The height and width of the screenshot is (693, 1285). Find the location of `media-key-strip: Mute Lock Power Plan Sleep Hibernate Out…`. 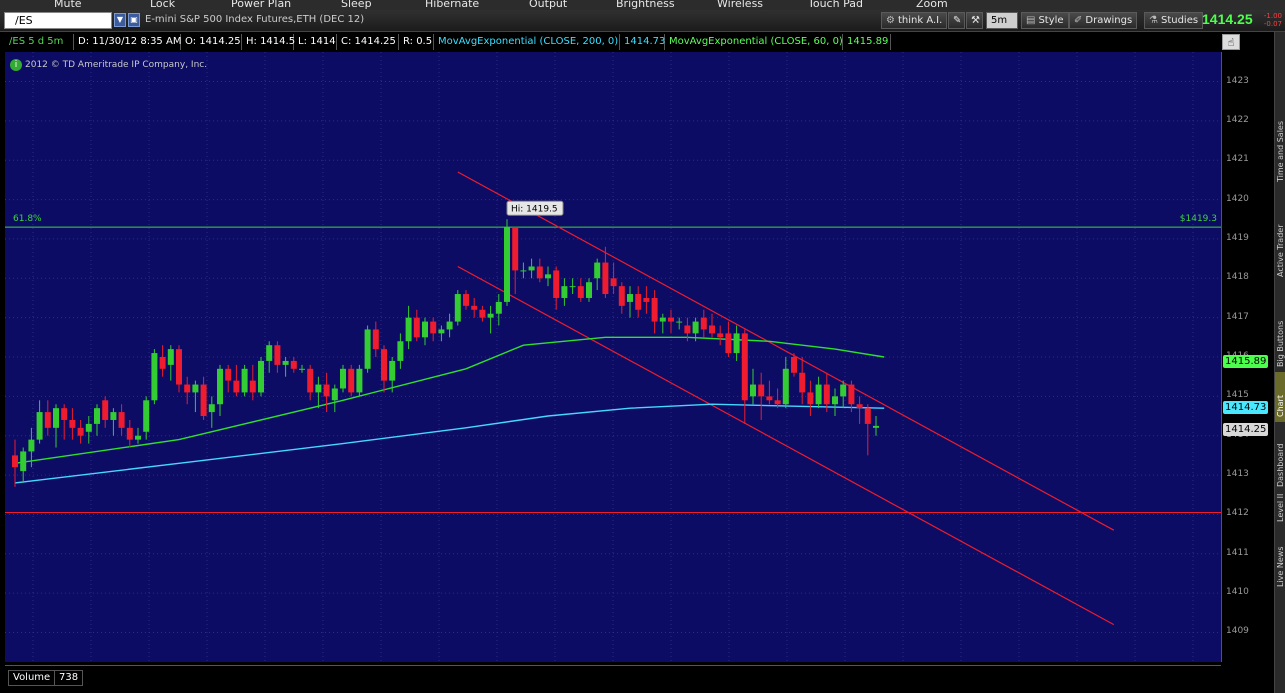

media-key-strip: Mute Lock Power Plan Sleep Hibernate Out… is located at coordinates (642, 5).